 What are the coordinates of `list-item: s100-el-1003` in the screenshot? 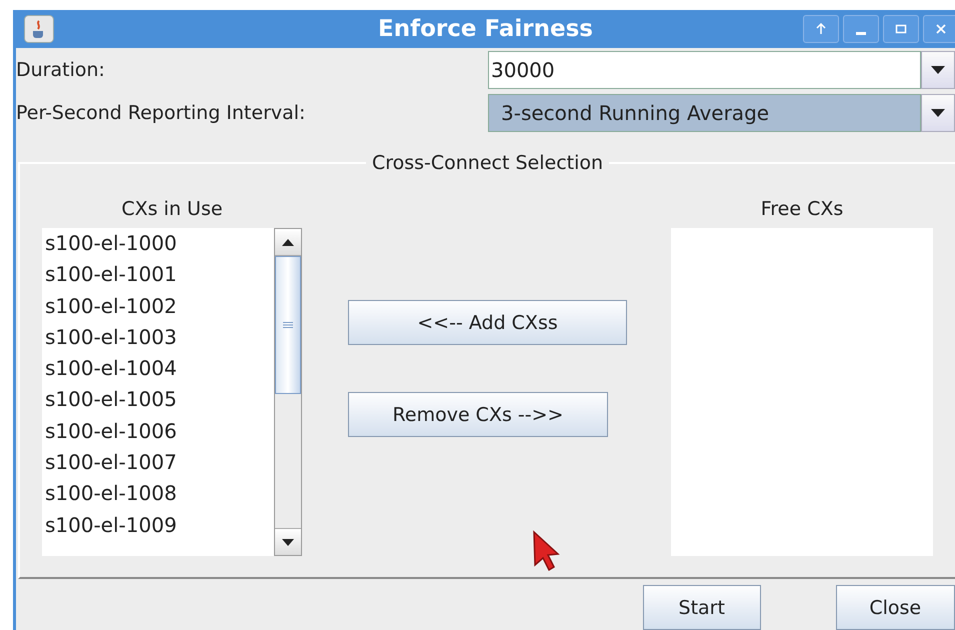 It's located at (158, 338).